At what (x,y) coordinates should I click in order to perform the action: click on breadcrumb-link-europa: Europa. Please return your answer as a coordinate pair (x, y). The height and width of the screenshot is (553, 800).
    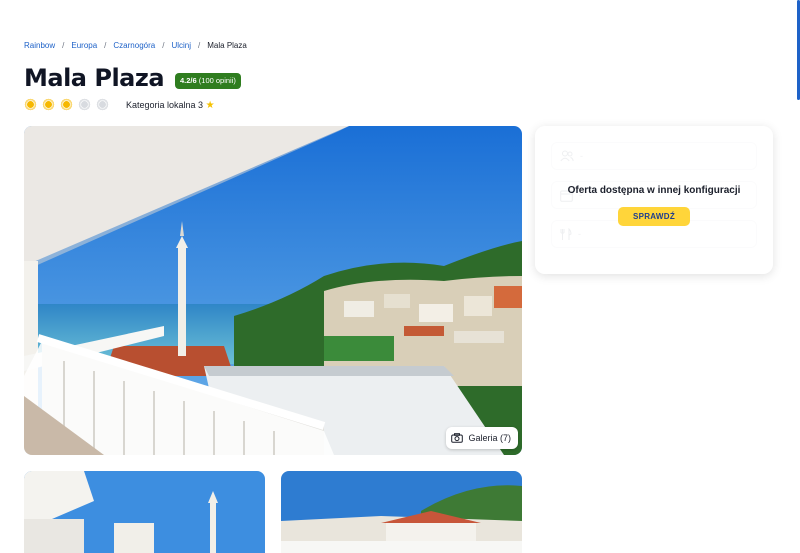
    Looking at the image, I should click on (84, 45).